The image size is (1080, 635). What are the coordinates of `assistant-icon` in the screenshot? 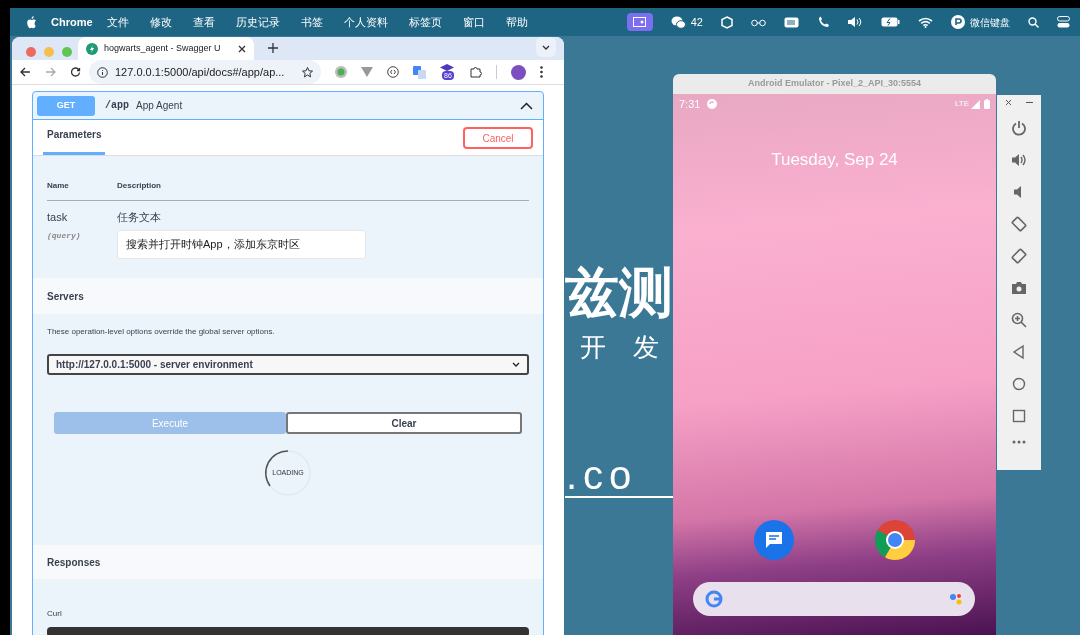 It's located at (956, 599).